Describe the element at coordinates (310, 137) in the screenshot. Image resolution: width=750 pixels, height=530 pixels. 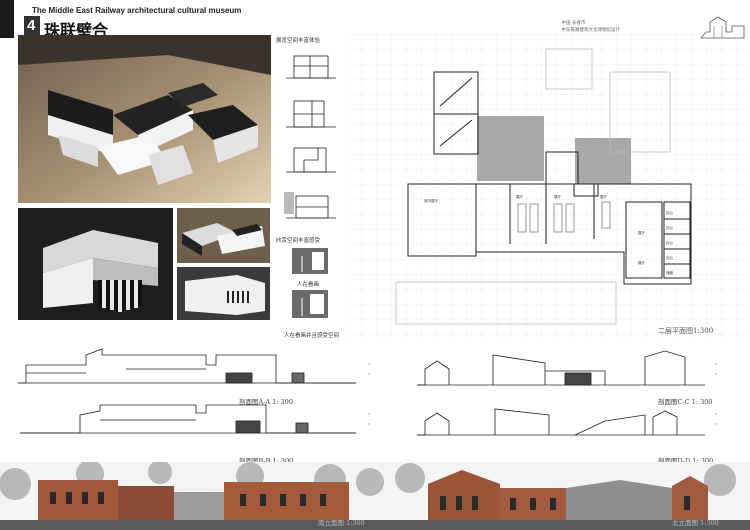
I see `space-diagrams` at that location.